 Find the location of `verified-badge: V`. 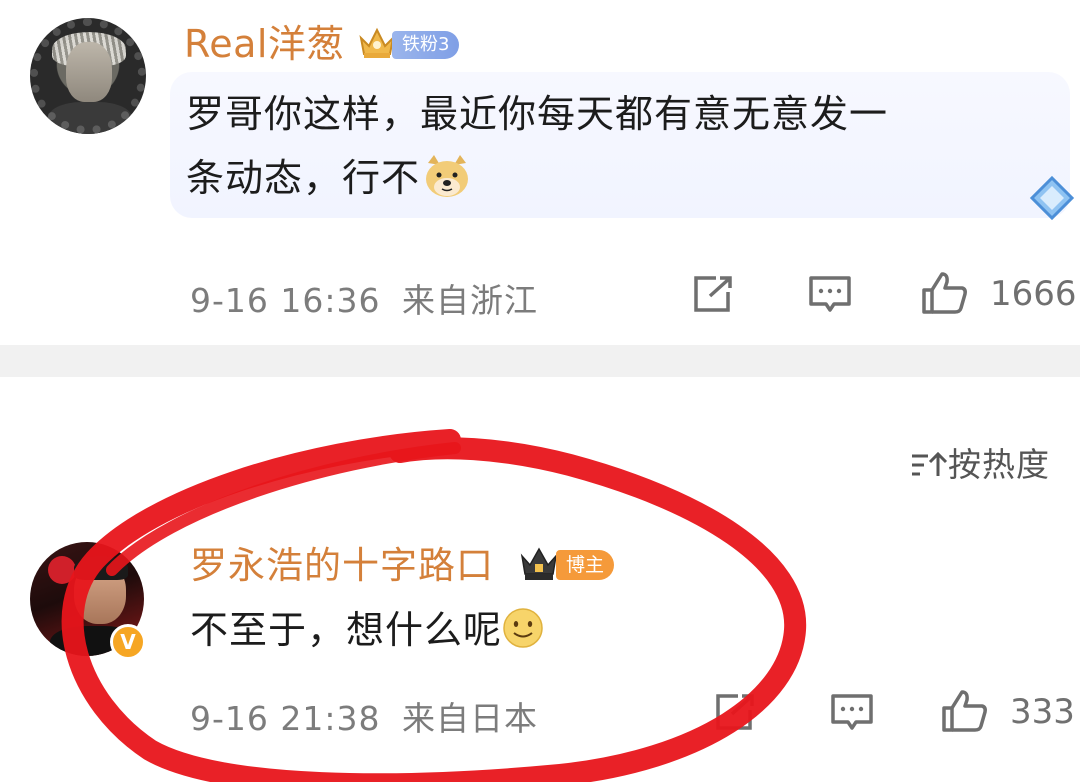

verified-badge: V is located at coordinates (128, 642).